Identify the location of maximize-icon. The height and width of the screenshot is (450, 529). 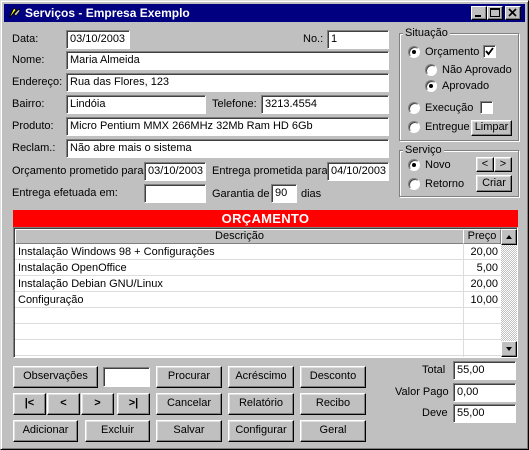
(495, 12).